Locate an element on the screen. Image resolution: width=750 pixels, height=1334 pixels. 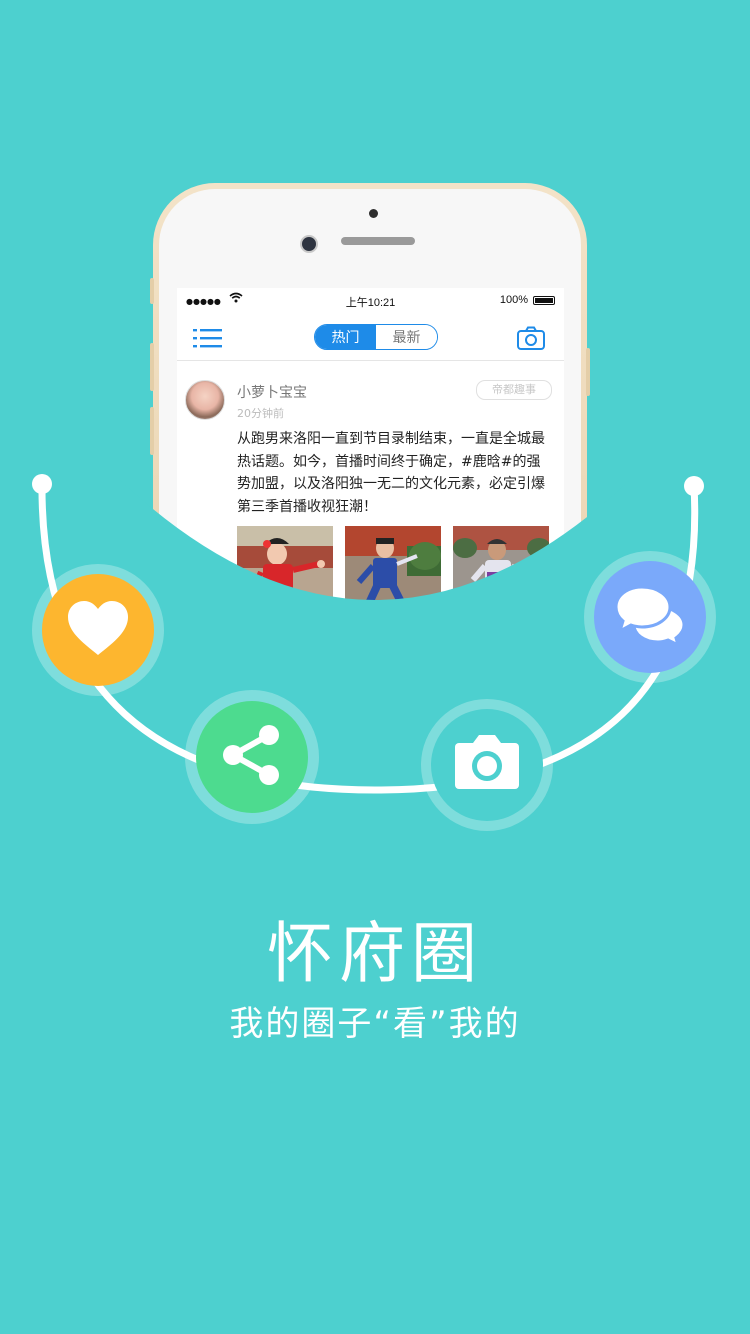
share-icon is located at coordinates (252, 757).